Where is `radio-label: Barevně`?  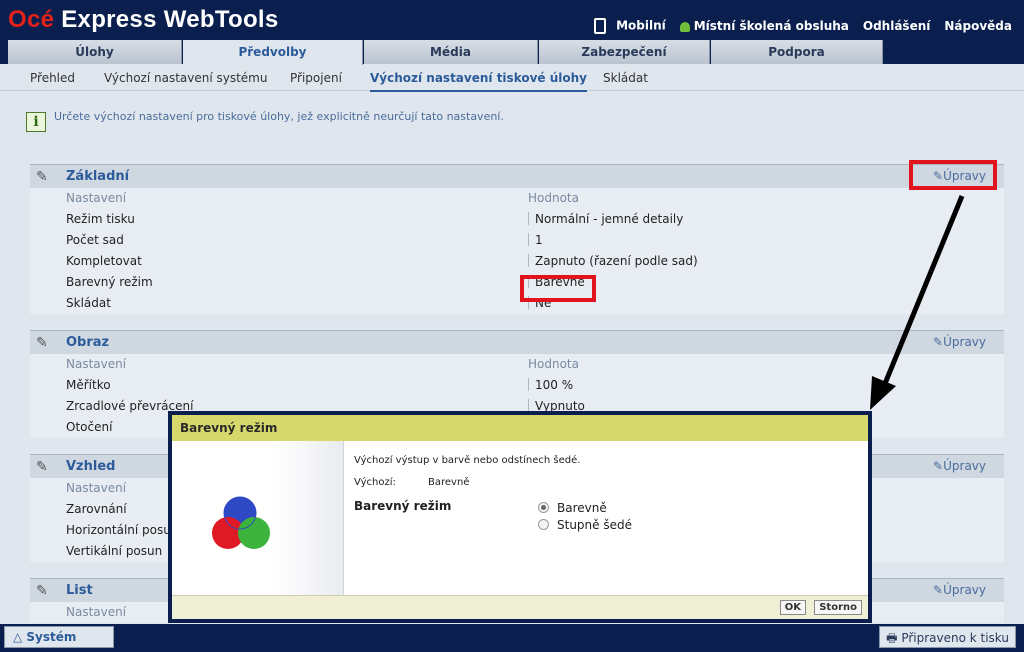
radio-label: Barevně is located at coordinates (582, 508).